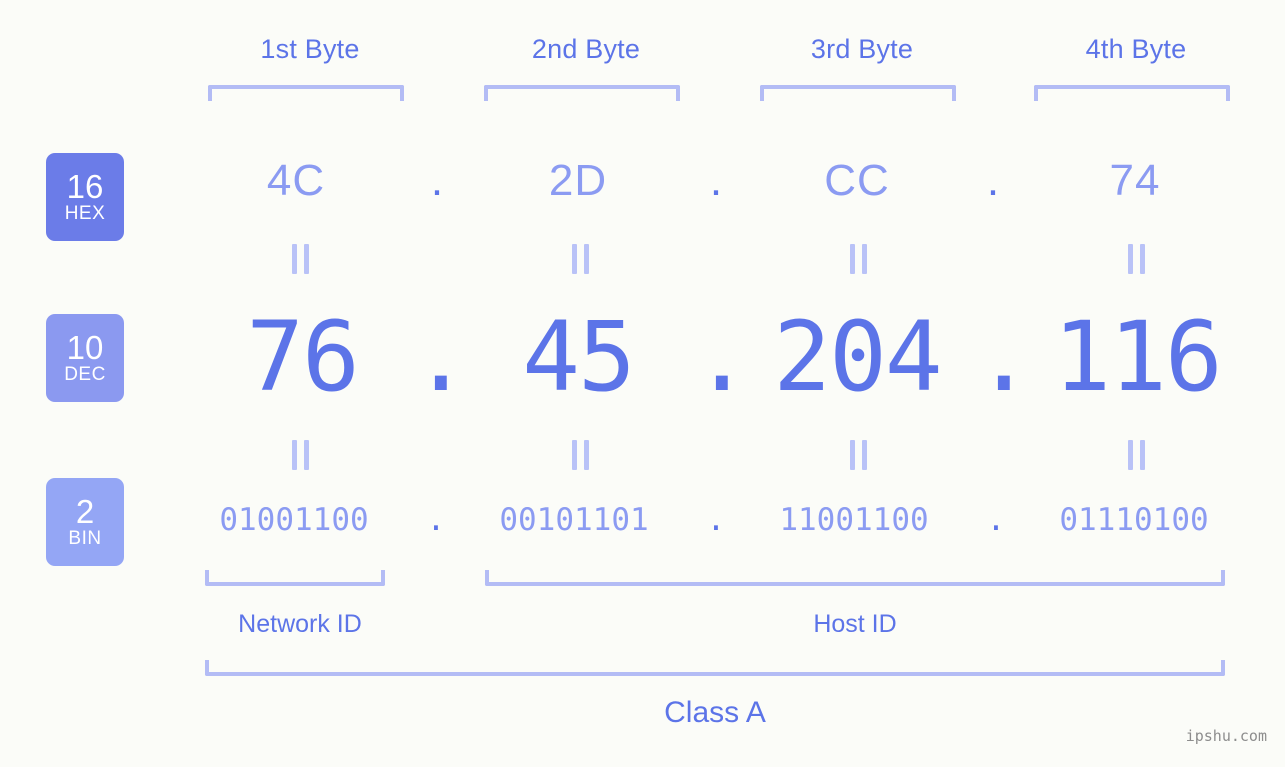  Describe the element at coordinates (715, 712) in the screenshot. I see `ip-class-label: Class A` at that location.